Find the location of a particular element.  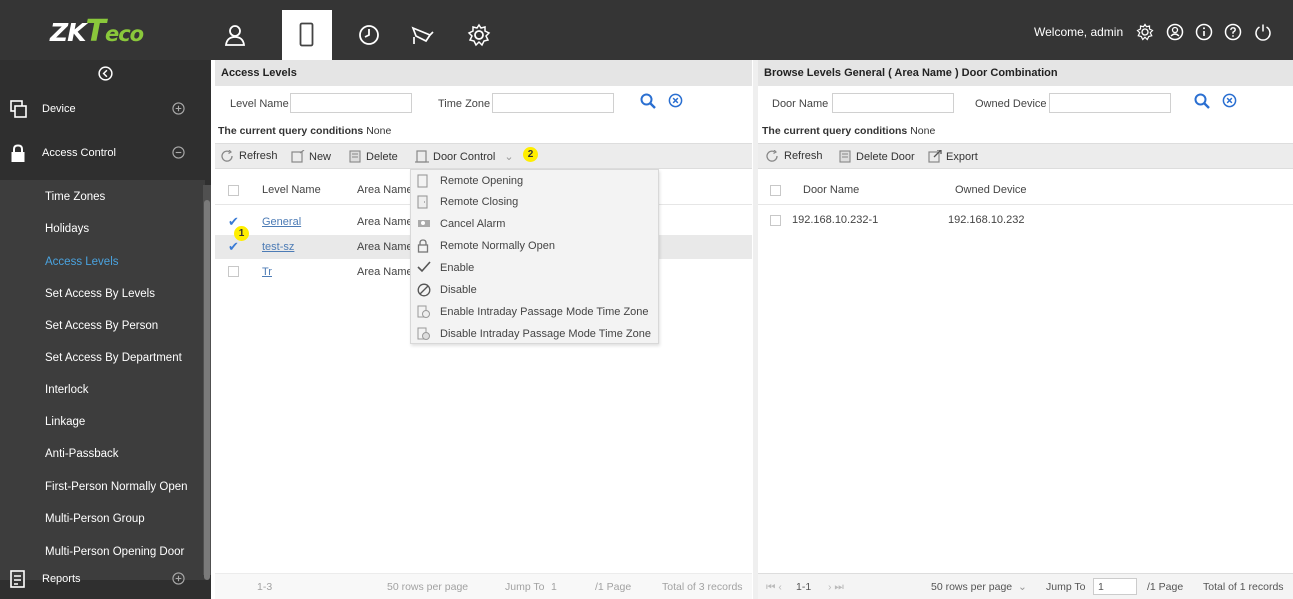

record-total: Total of 3 records is located at coordinates (702, 587).